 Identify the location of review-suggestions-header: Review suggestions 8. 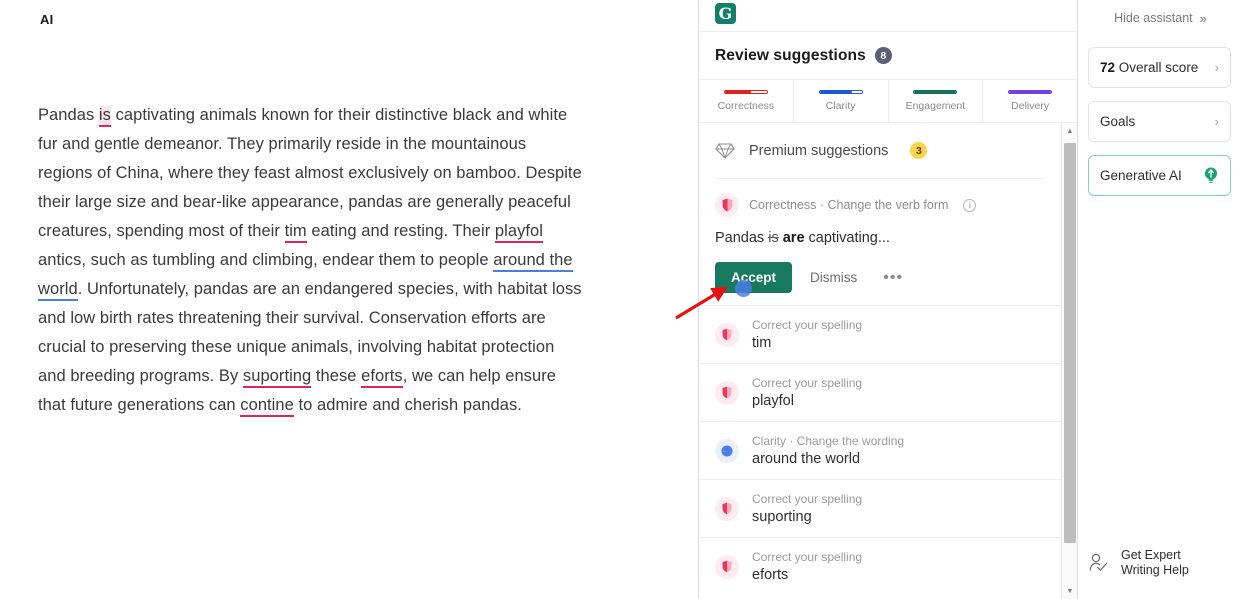
(888, 56).